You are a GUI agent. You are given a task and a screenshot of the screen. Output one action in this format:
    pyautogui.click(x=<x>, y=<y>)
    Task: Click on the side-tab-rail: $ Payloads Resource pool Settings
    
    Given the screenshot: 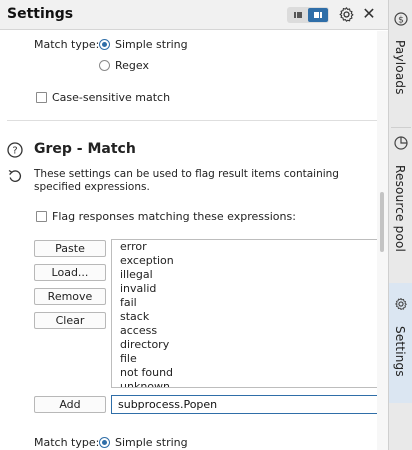 What is the action you would take?
    pyautogui.click(x=400, y=225)
    